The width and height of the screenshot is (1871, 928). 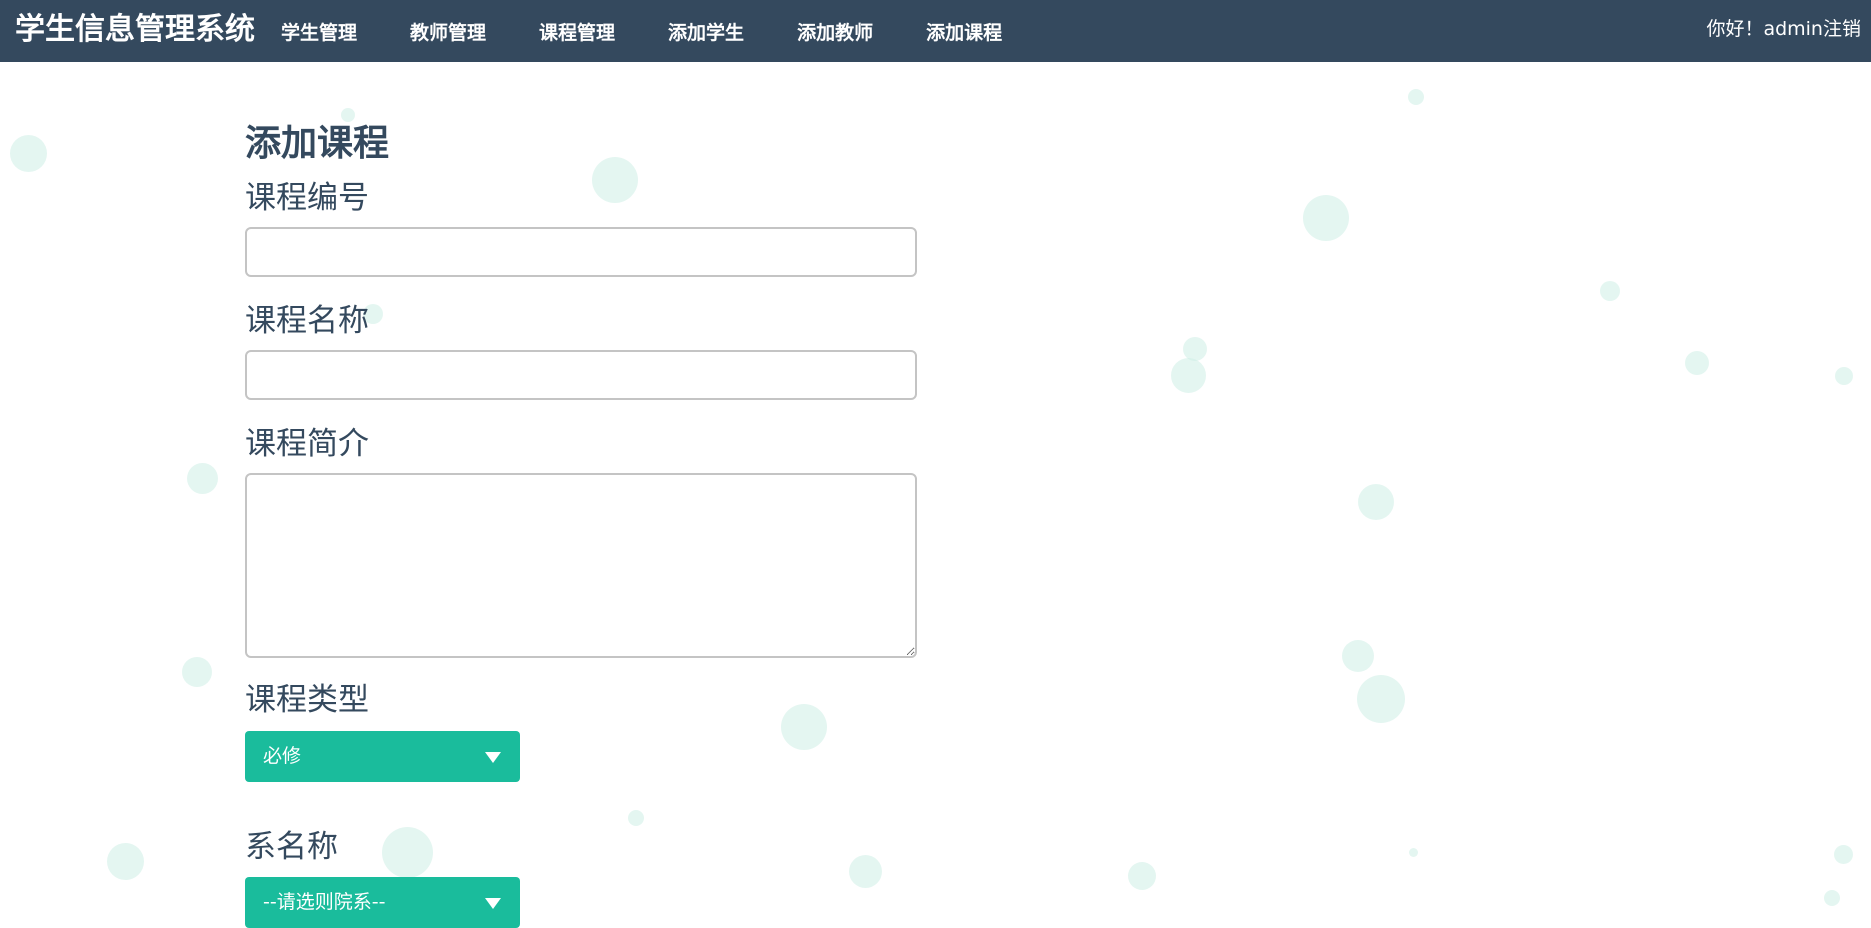 What do you see at coordinates (835, 31) in the screenshot?
I see `nav-item-add-teacher: 添加教师` at bounding box center [835, 31].